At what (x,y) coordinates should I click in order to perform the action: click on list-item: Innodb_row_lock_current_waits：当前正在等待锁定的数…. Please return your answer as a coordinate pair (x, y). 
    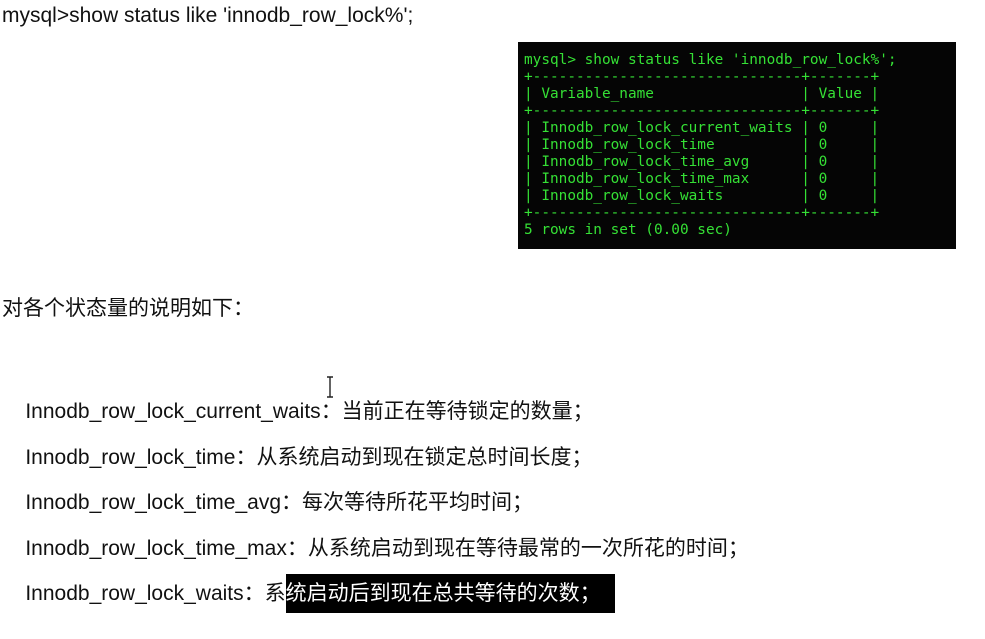
    Looking at the image, I should click on (375, 395).